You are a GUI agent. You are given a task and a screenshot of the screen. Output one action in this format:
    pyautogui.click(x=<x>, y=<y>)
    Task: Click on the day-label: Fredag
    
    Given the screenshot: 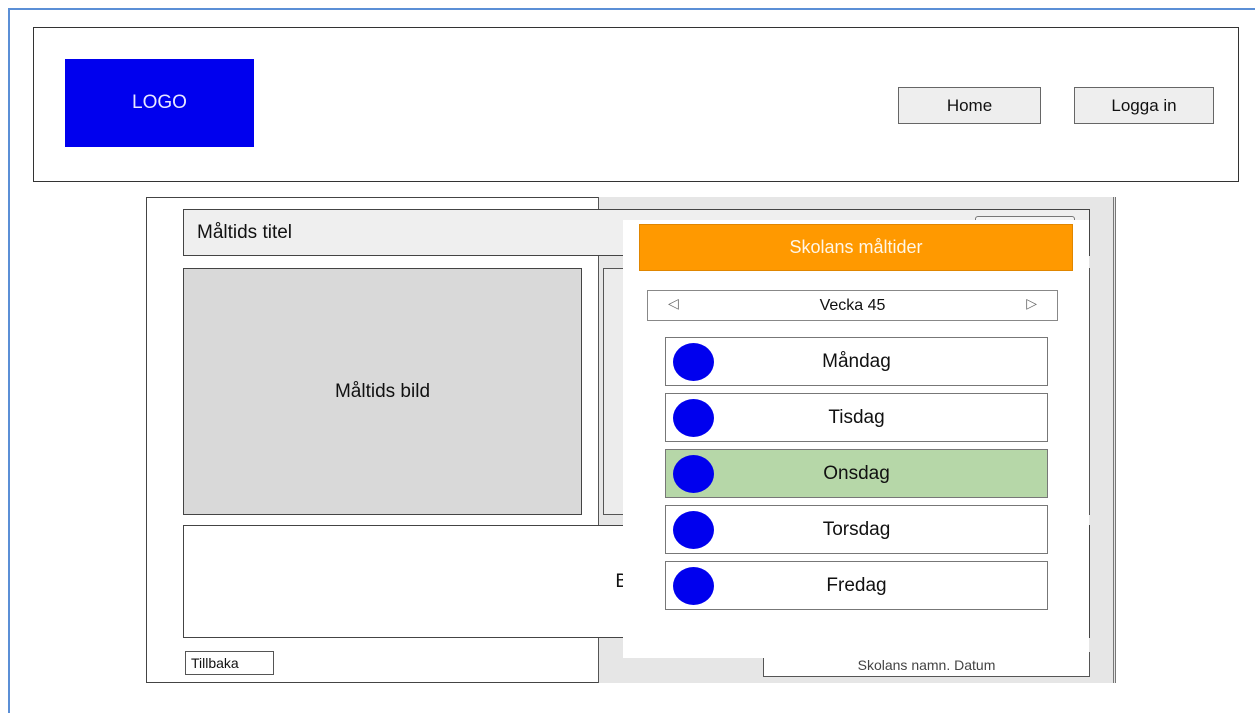 What is the action you would take?
    pyautogui.click(x=856, y=585)
    